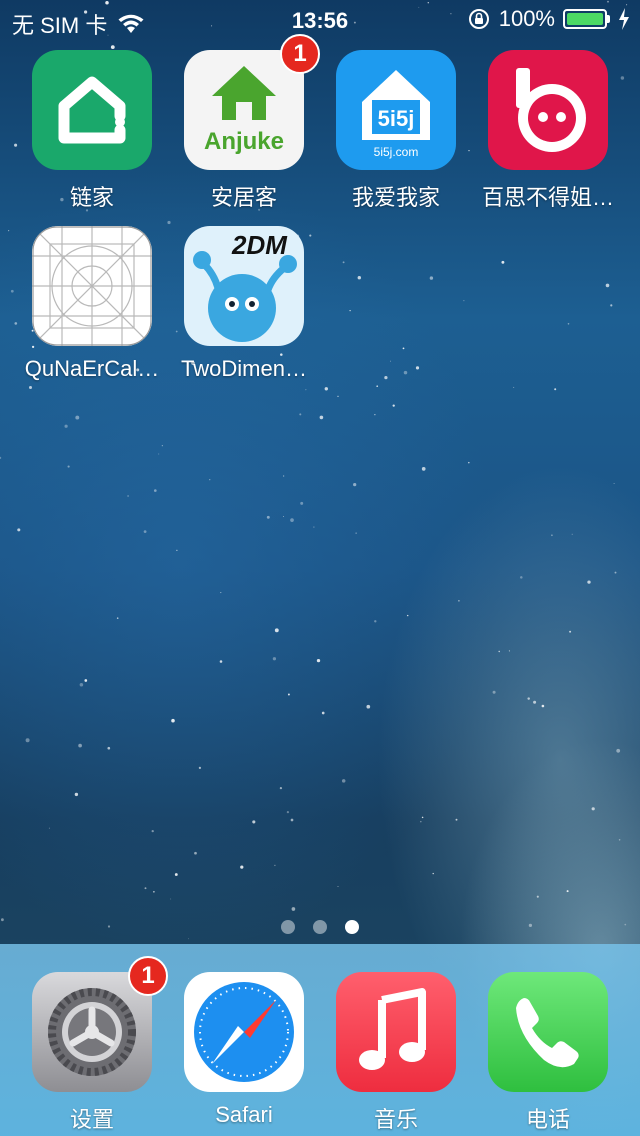 This screenshot has width=640, height=1136. Describe the element at coordinates (526, 18) in the screenshot. I see `battery-percent: 100%` at that location.